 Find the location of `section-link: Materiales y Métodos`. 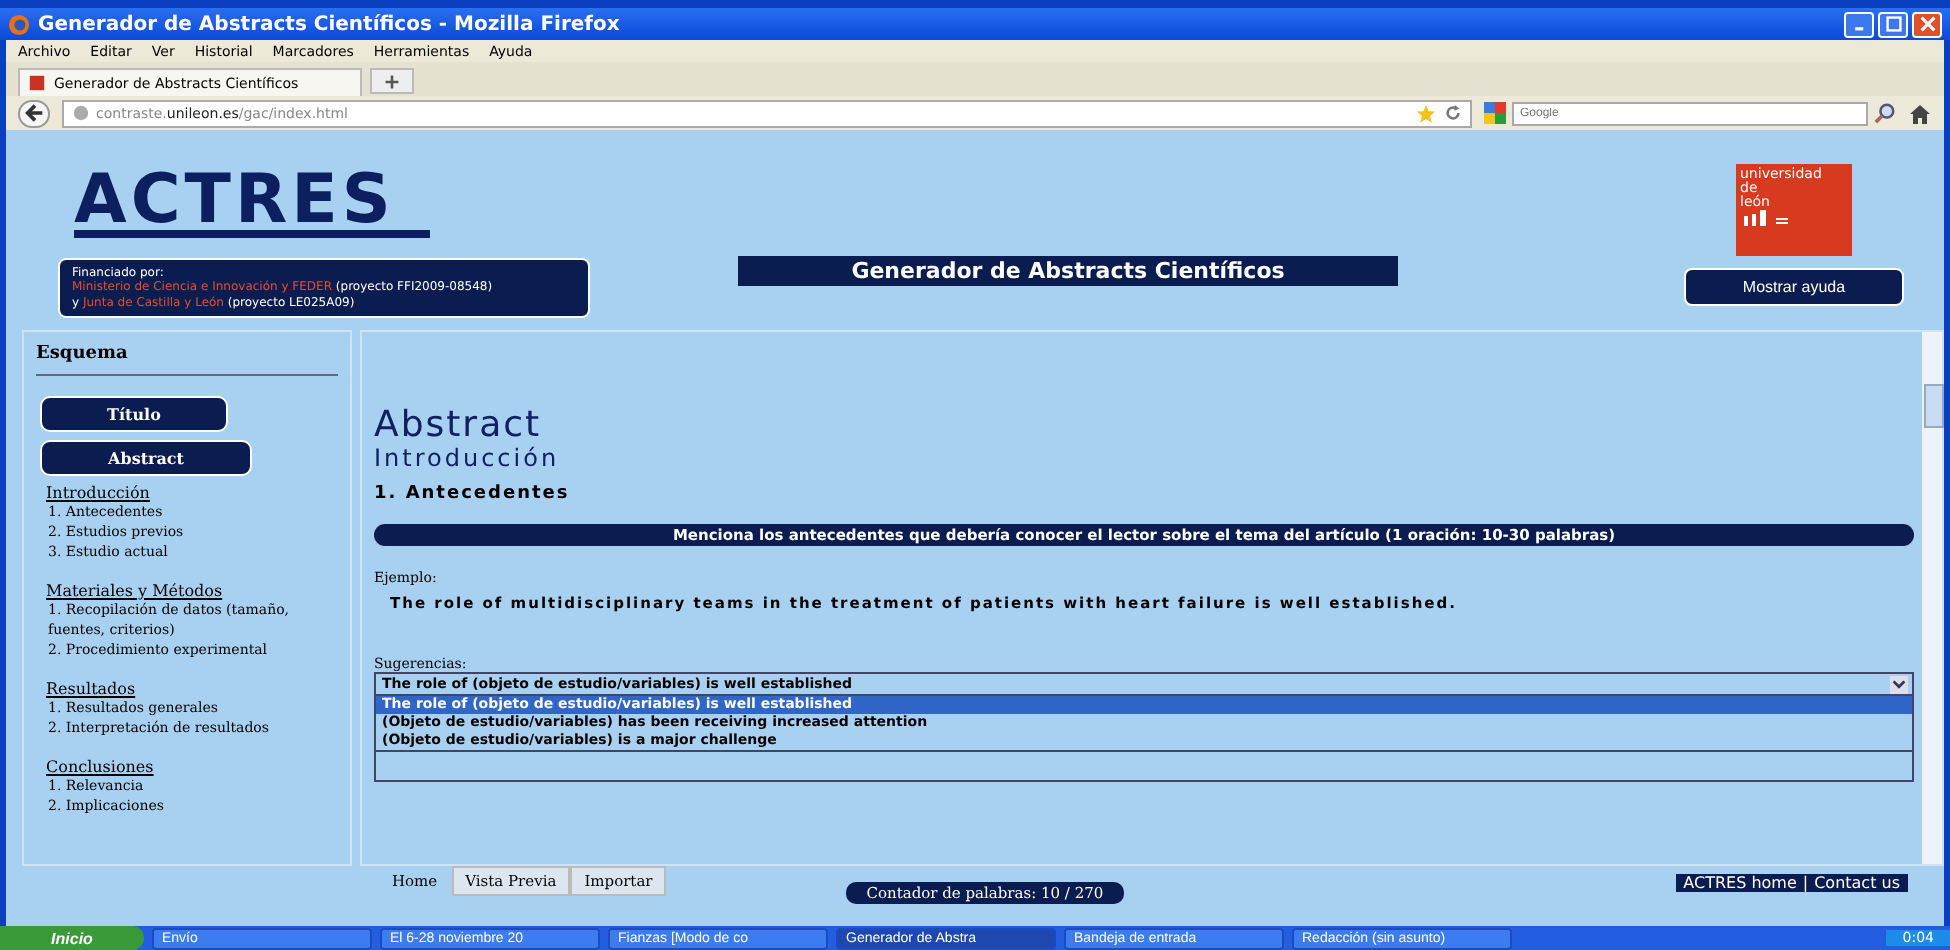

section-link: Materiales y Métodos is located at coordinates (192, 591).